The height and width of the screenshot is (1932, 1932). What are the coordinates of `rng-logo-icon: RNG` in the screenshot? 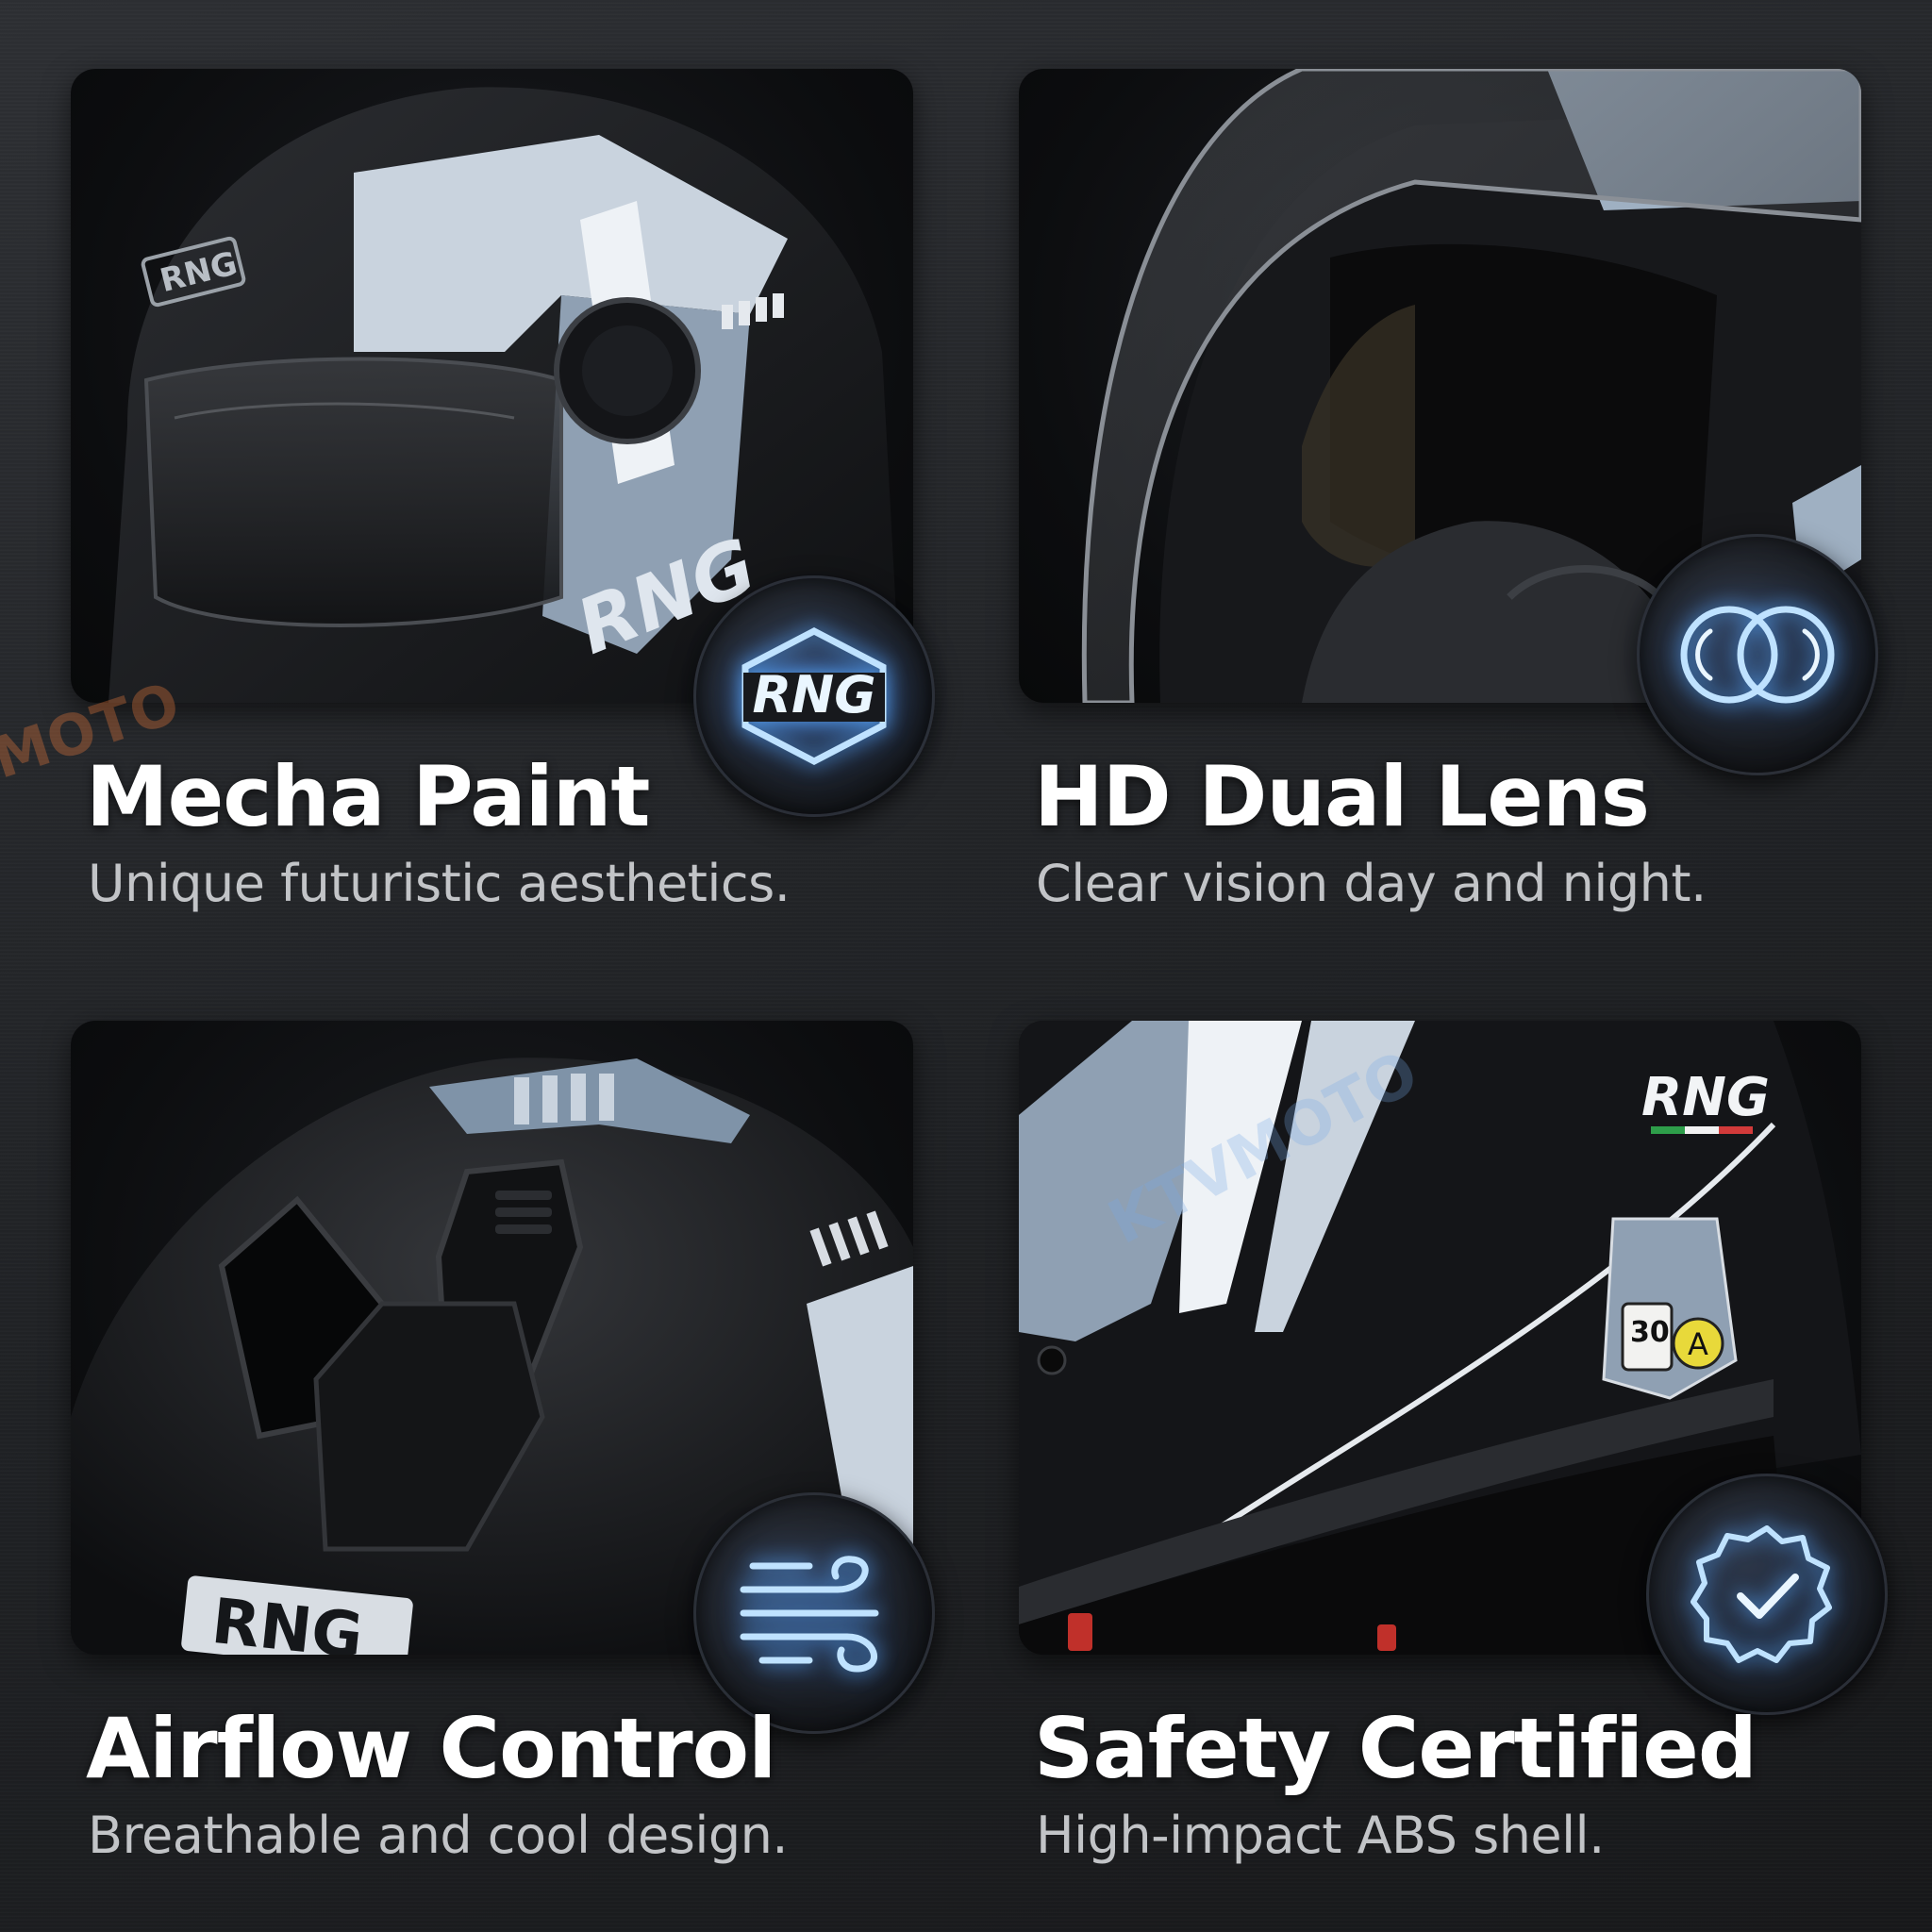 It's located at (814, 696).